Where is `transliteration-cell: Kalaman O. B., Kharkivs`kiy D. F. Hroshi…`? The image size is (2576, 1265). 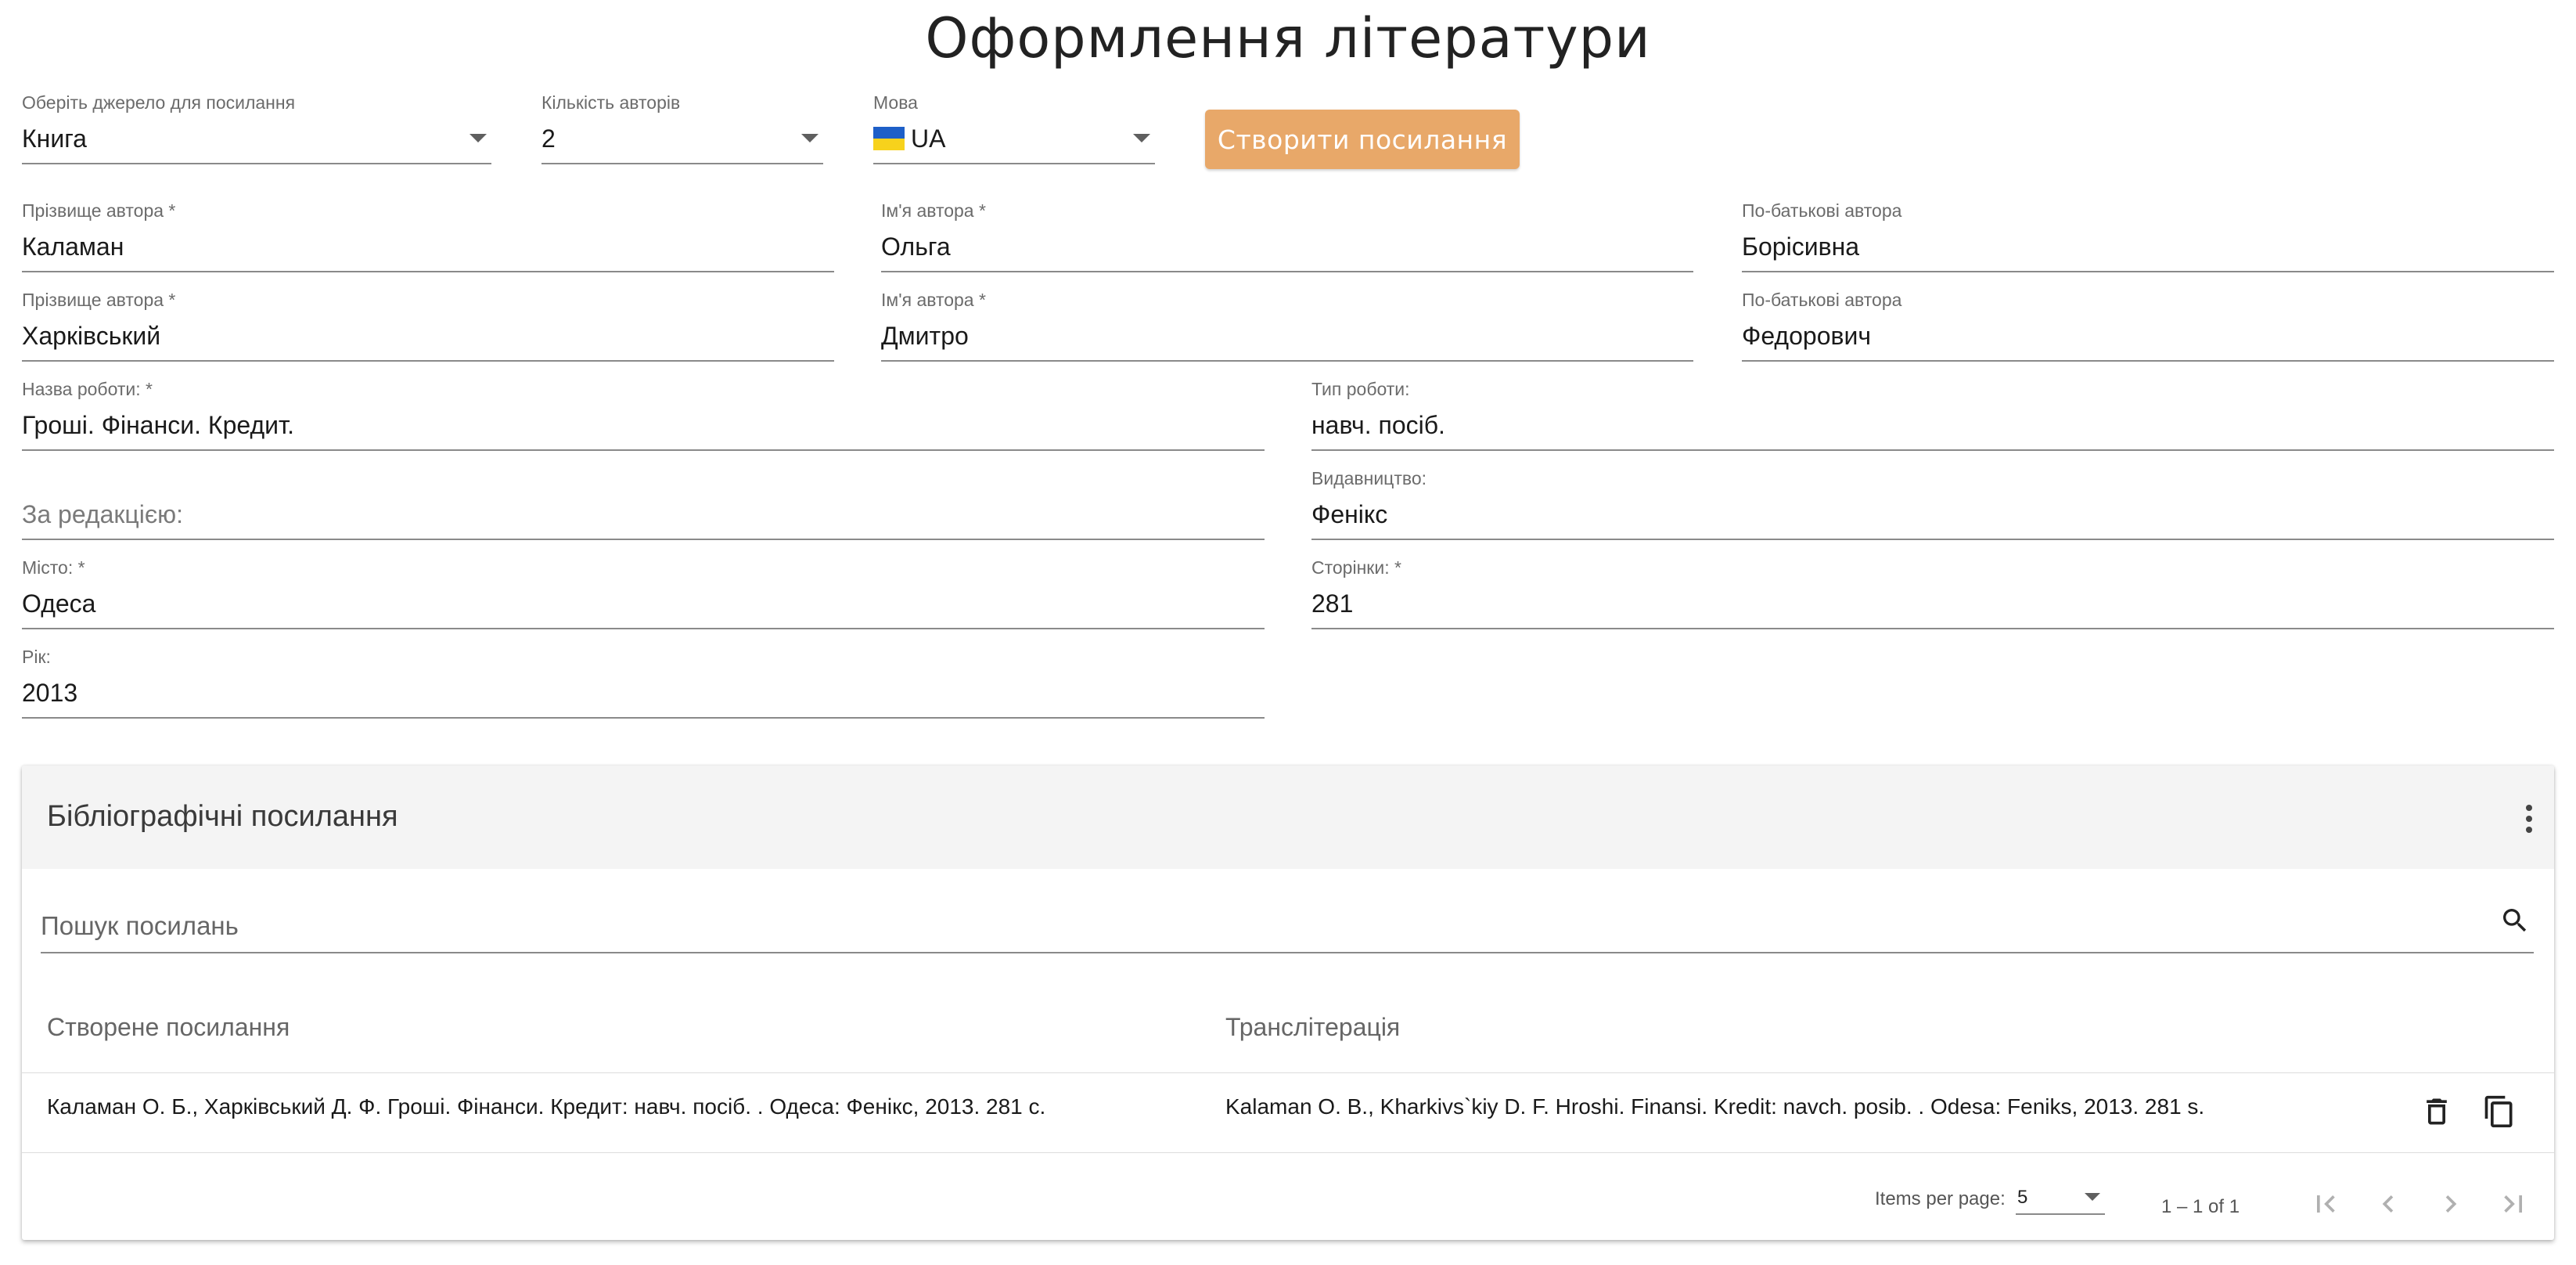
transliteration-cell: Kalaman O. B., Kharkivs`kiy D. F. Hroshi… is located at coordinates (1715, 1106).